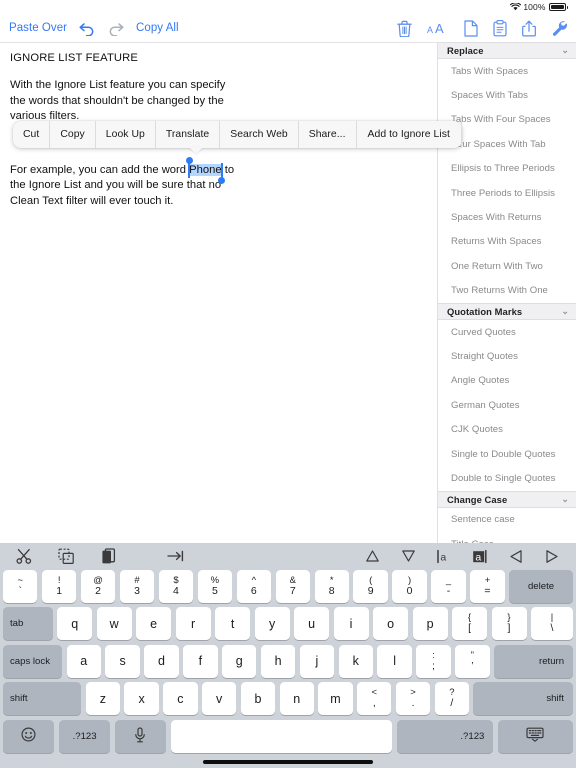  I want to click on sidebar-item-ellipsis-to-three-periods: Ellipsis to Three Periods, so click(507, 169).